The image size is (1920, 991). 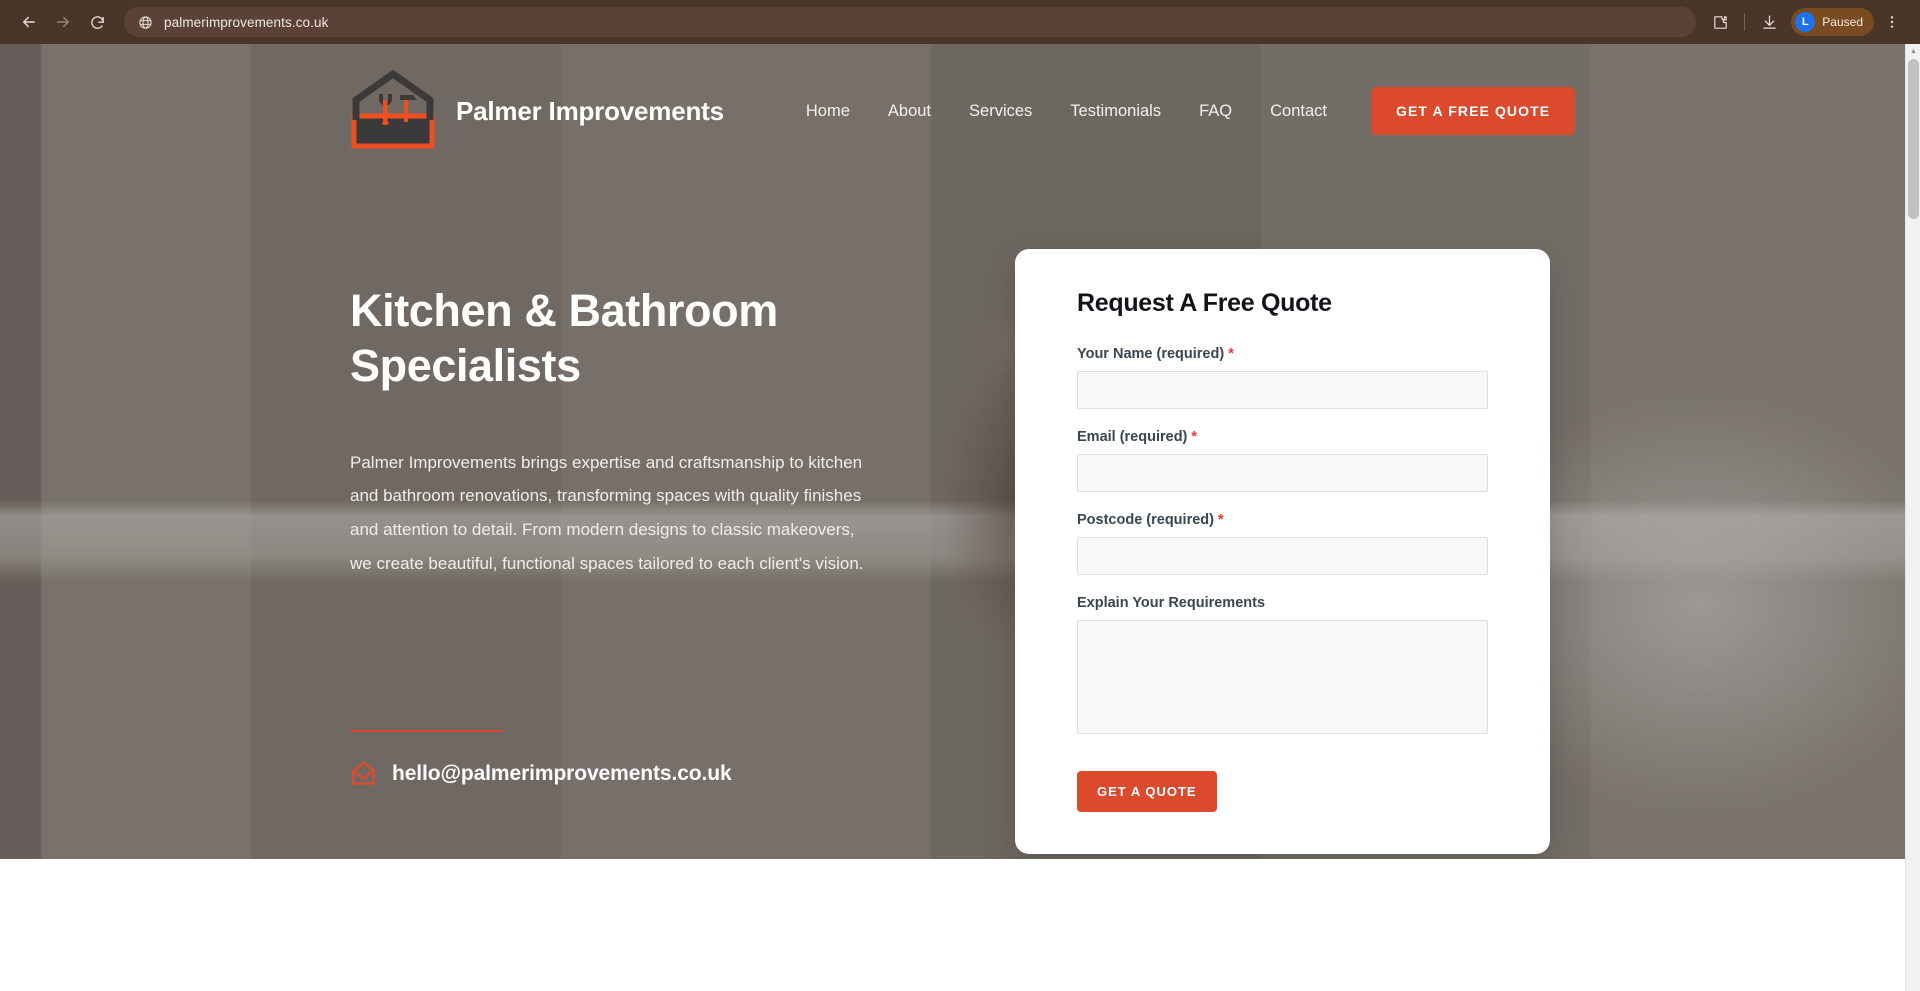 I want to click on nav-item-services: Services, so click(x=1000, y=111).